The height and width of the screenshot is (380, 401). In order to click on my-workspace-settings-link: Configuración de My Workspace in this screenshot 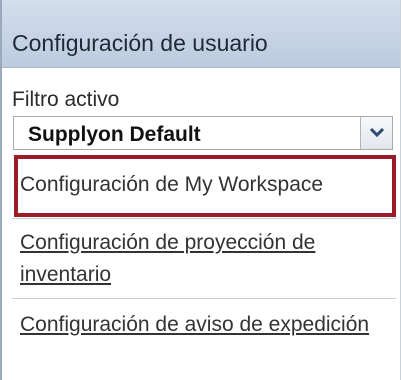, I will do `click(210, 185)`.